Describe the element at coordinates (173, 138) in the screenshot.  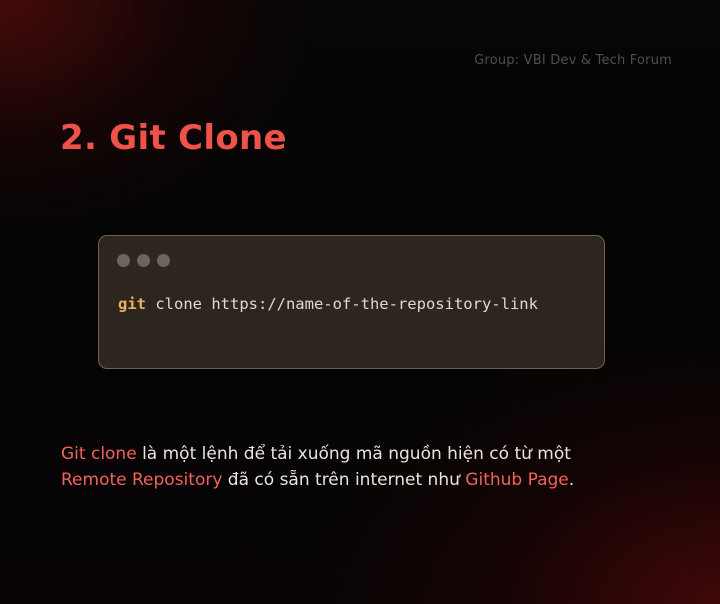
I see `page-title: 2. Git Clone` at that location.